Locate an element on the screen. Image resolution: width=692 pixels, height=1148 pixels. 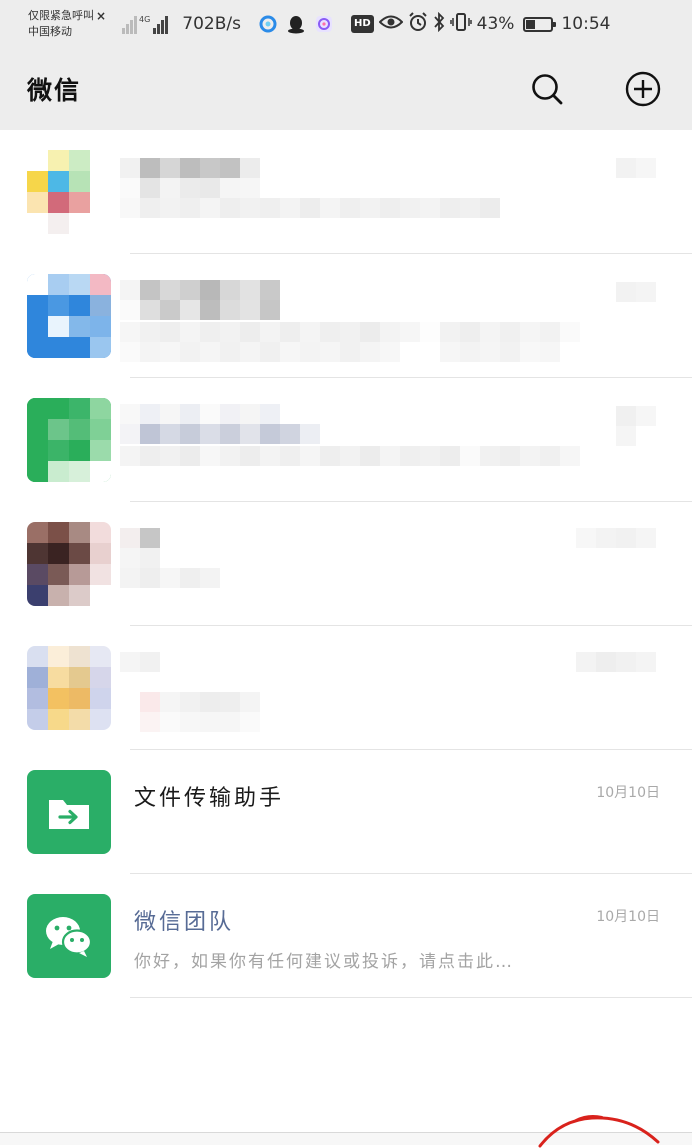
plus-circle-icon is located at coordinates (643, 89).